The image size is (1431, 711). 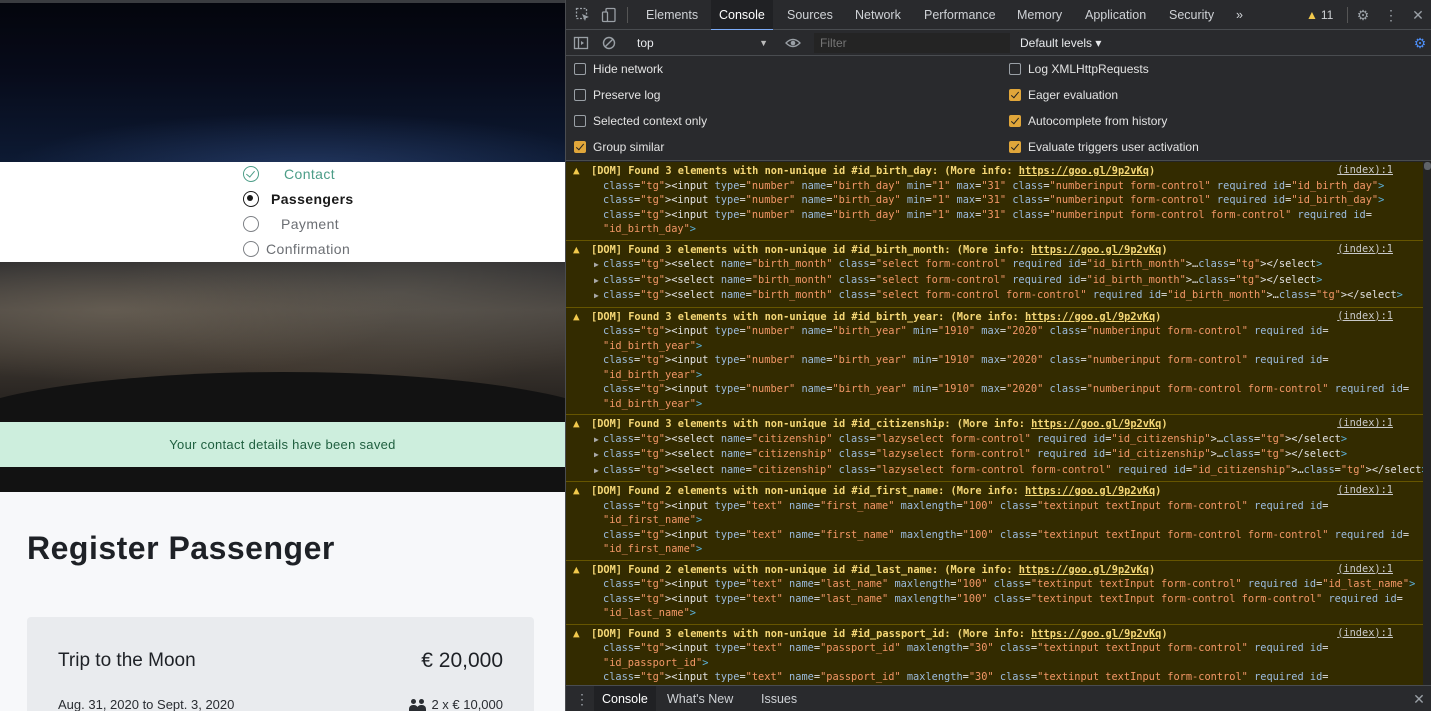 What do you see at coordinates (1063, 95) in the screenshot?
I see `eager-evaluation-option: Eager evaluation` at bounding box center [1063, 95].